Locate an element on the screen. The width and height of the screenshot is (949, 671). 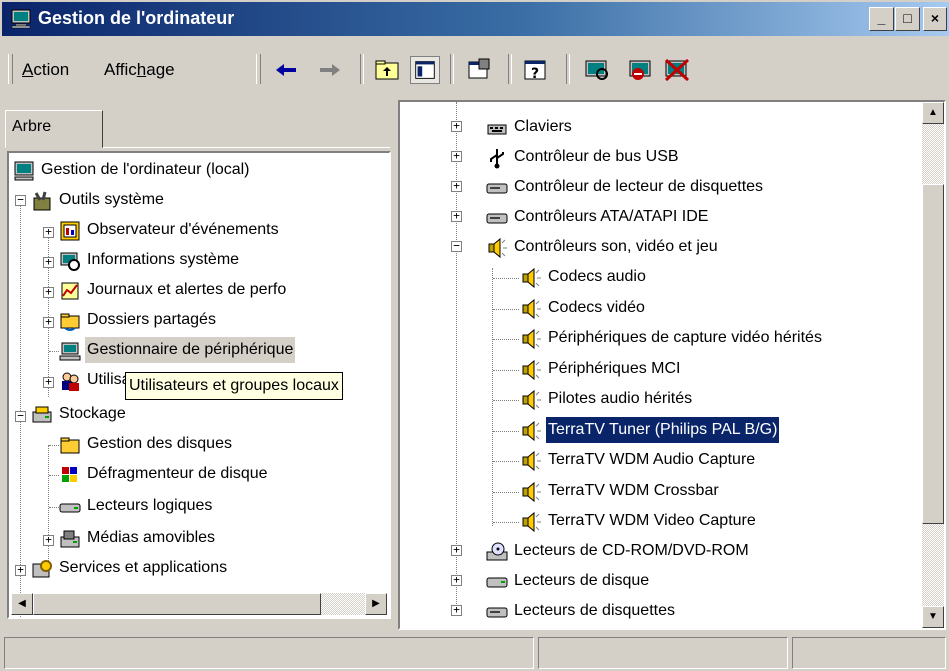
scroll-down-button: ▼ is located at coordinates (933, 617).